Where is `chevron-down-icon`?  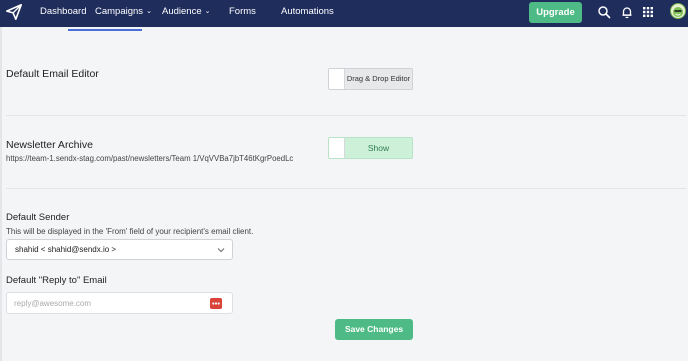 chevron-down-icon is located at coordinates (221, 250).